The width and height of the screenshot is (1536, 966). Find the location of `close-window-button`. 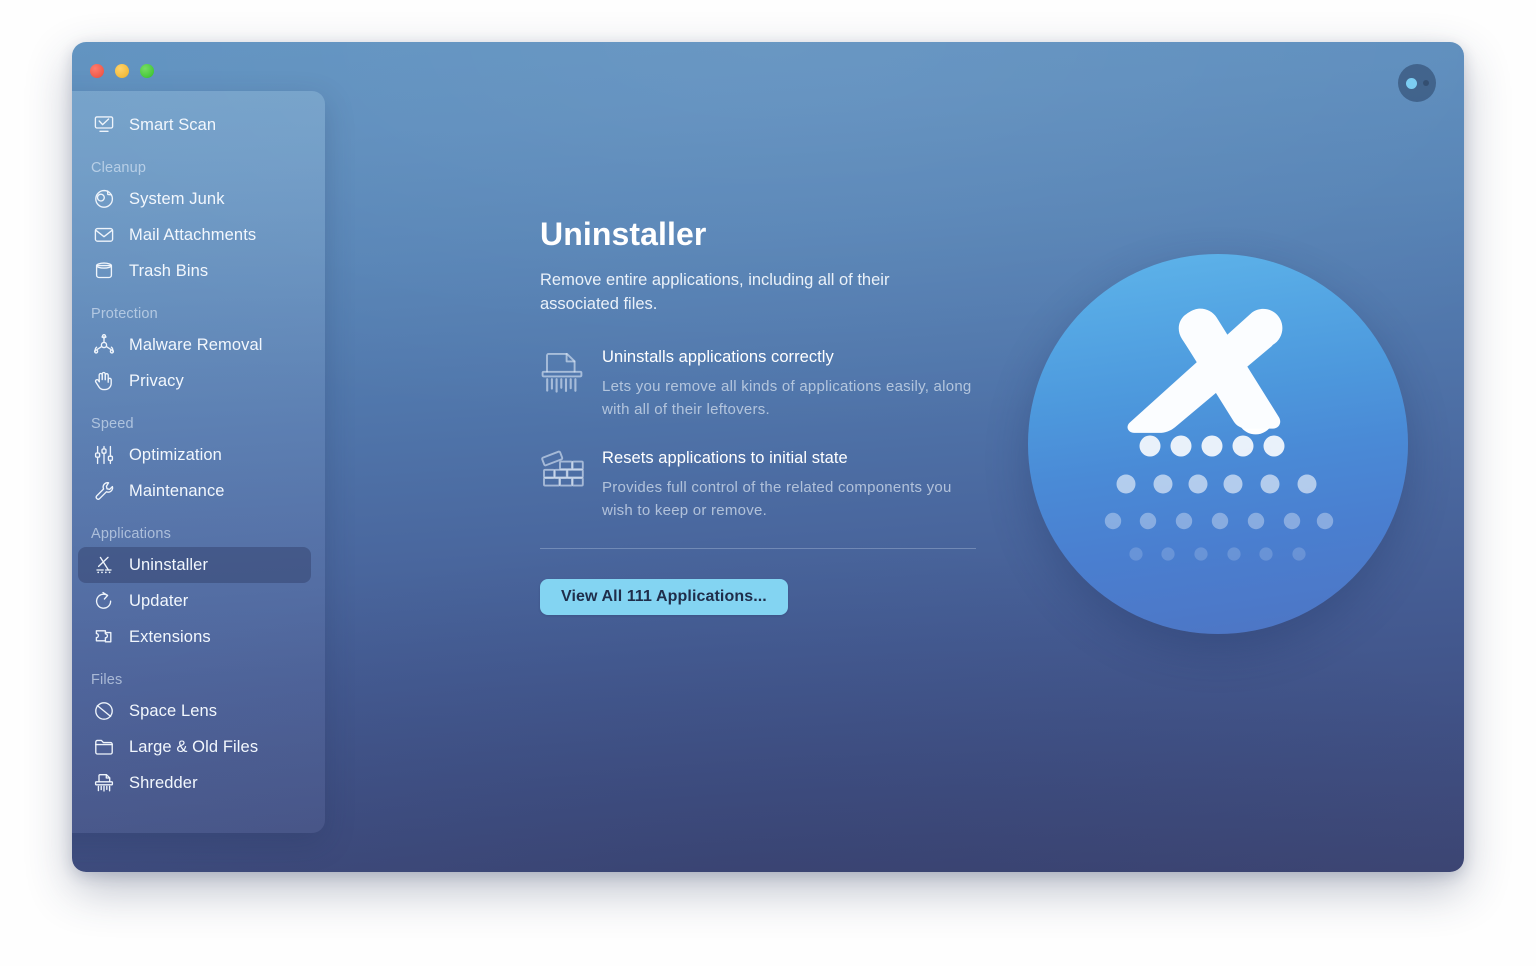

close-window-button is located at coordinates (97, 71).